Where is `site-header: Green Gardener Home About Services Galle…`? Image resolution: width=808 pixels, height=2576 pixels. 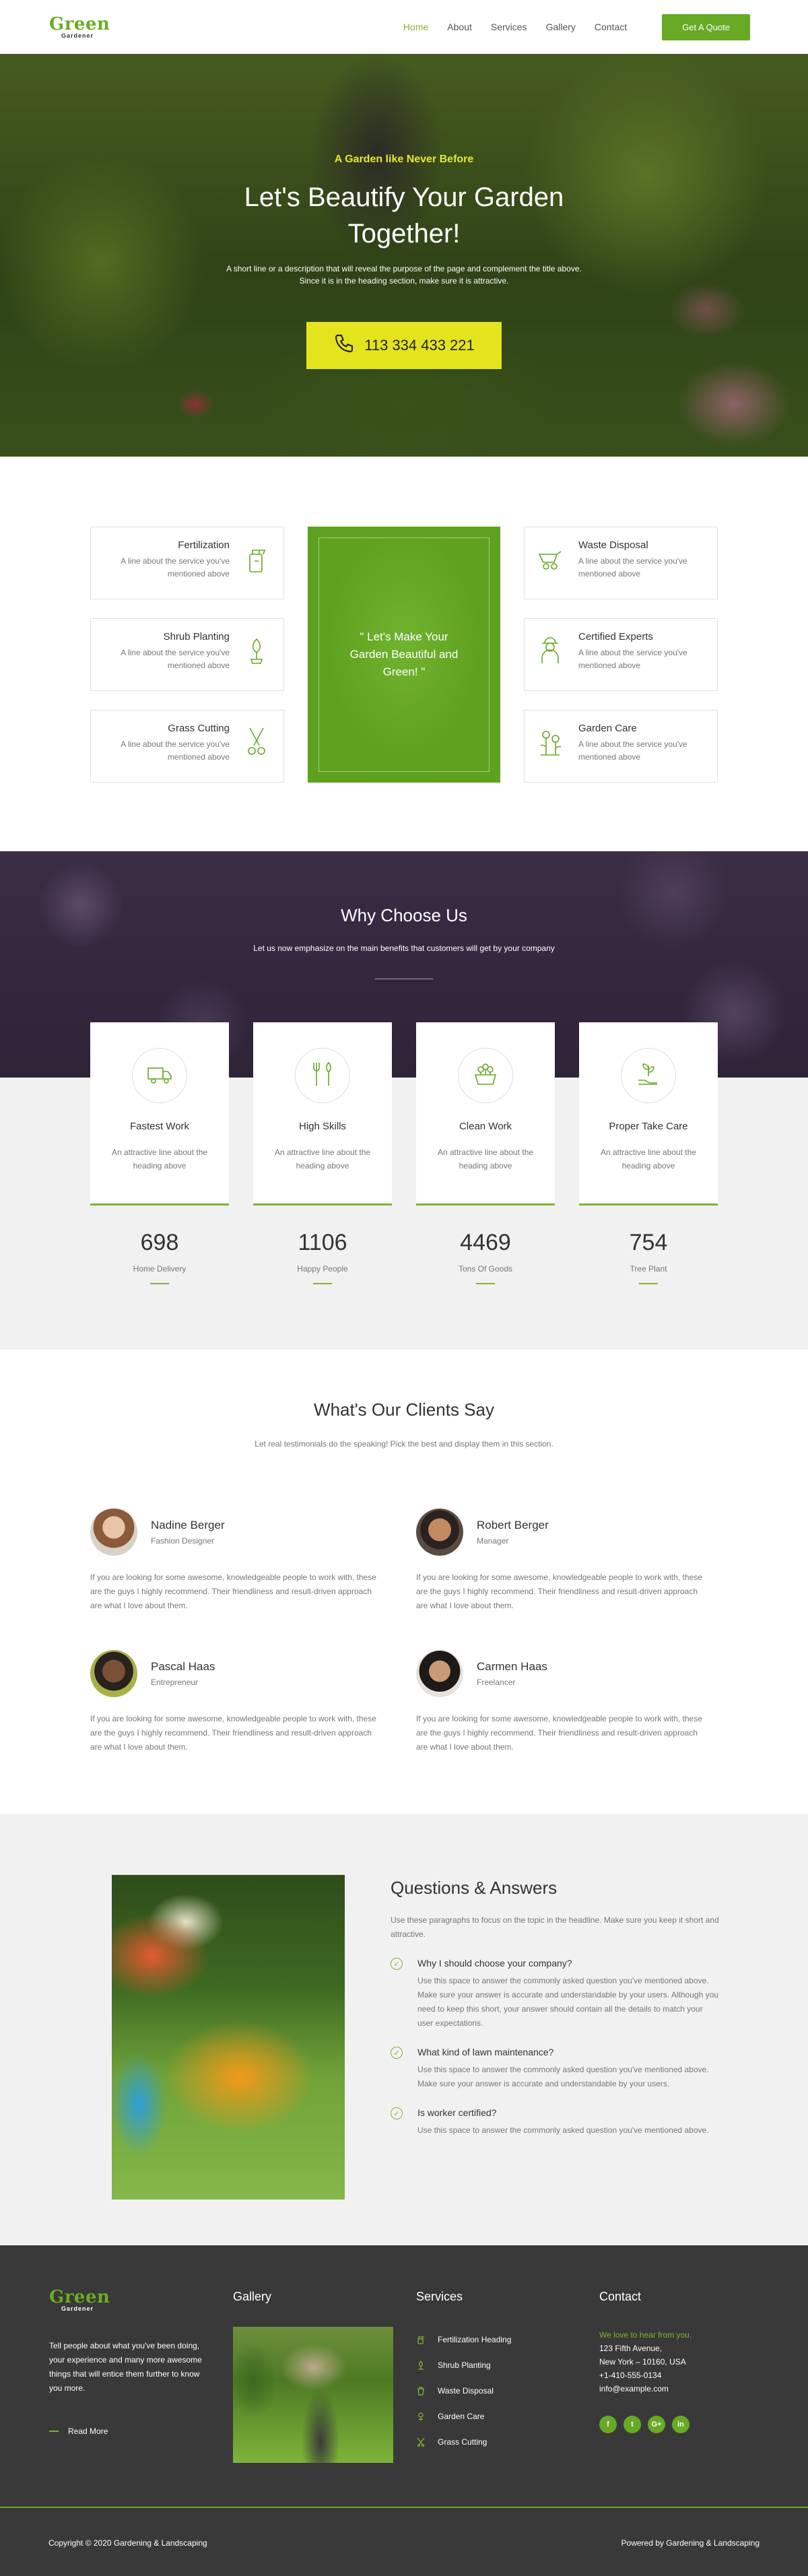 site-header: Green Gardener Home About Services Galle… is located at coordinates (404, 27).